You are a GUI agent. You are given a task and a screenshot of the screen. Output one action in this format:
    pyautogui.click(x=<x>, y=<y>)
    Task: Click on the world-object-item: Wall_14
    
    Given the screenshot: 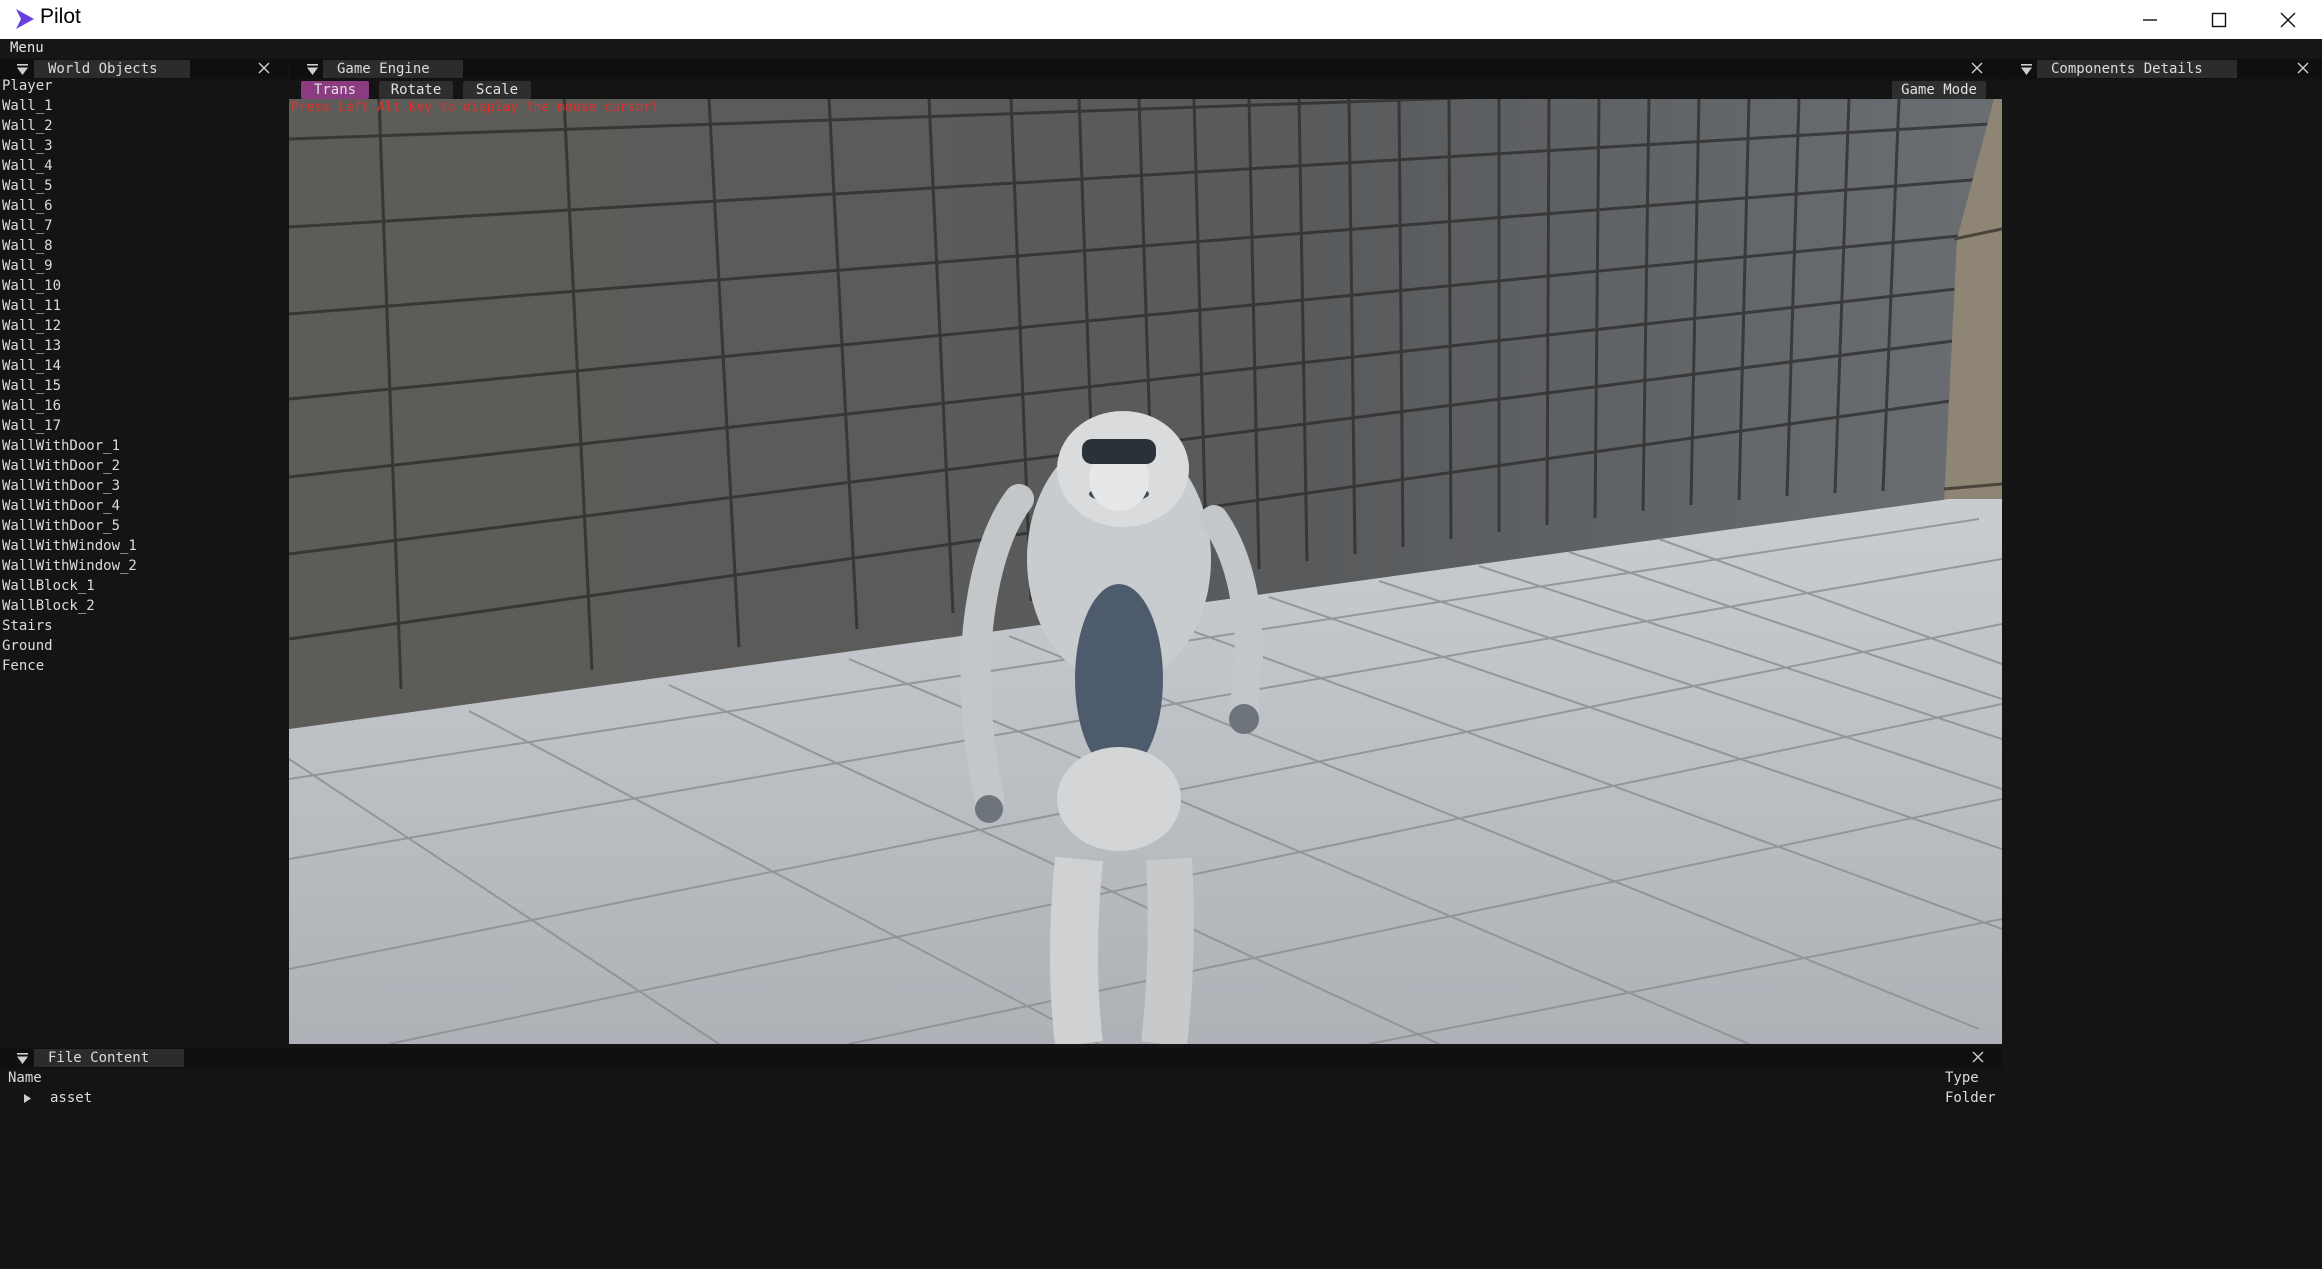 What is the action you would take?
    pyautogui.click(x=69, y=366)
    